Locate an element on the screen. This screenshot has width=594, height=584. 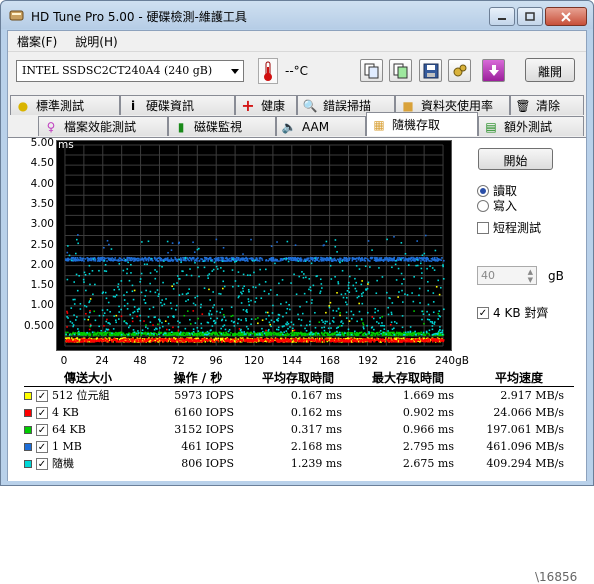
start-button: 開始 is located at coordinates (515, 159).